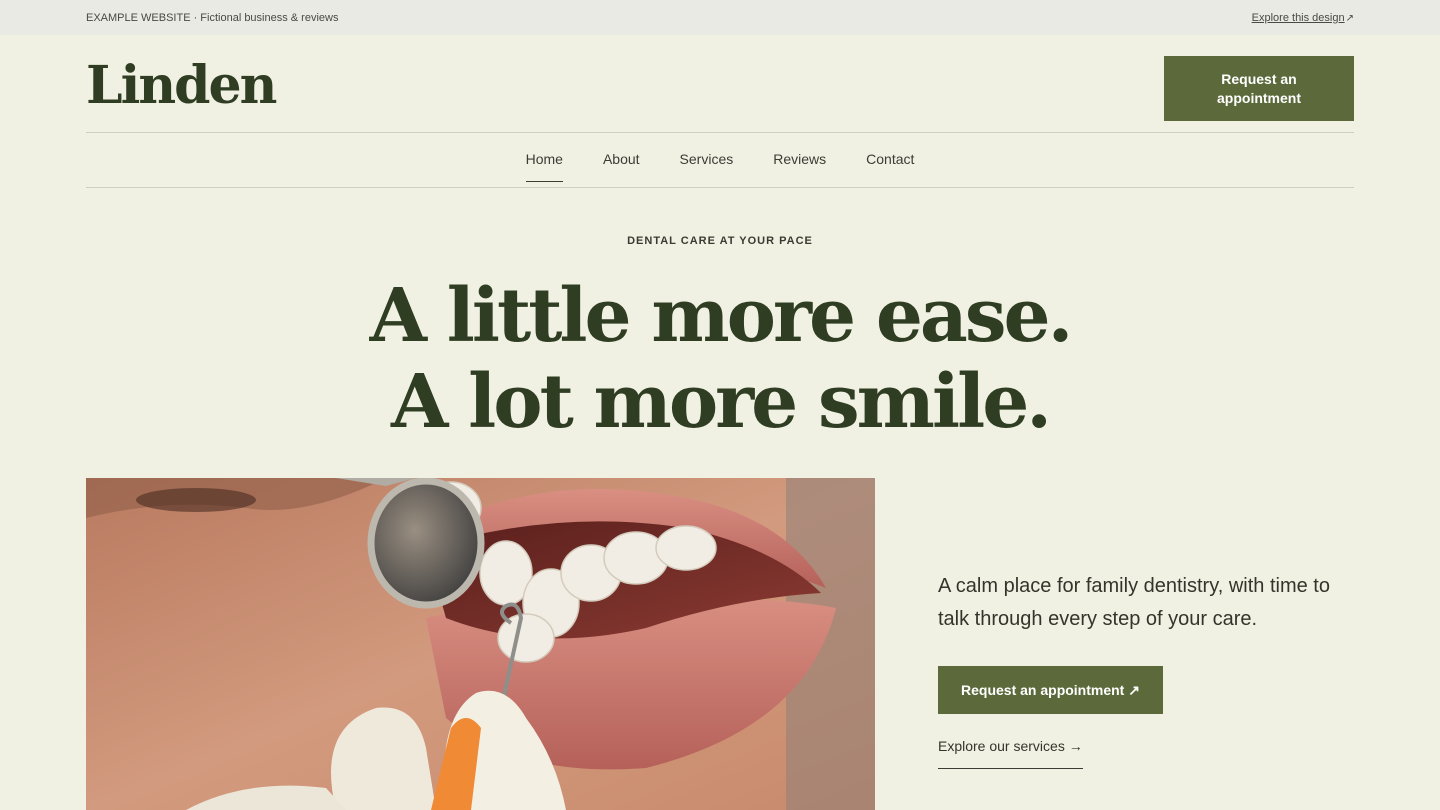 Image resolution: width=1440 pixels, height=810 pixels. I want to click on hero-cta-label: Request an appointment, so click(1043, 689).